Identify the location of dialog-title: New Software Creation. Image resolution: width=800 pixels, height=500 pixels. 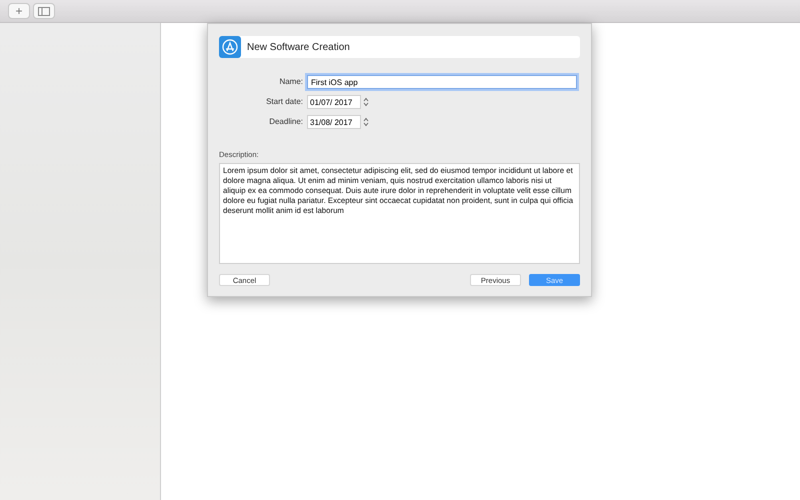
(298, 47).